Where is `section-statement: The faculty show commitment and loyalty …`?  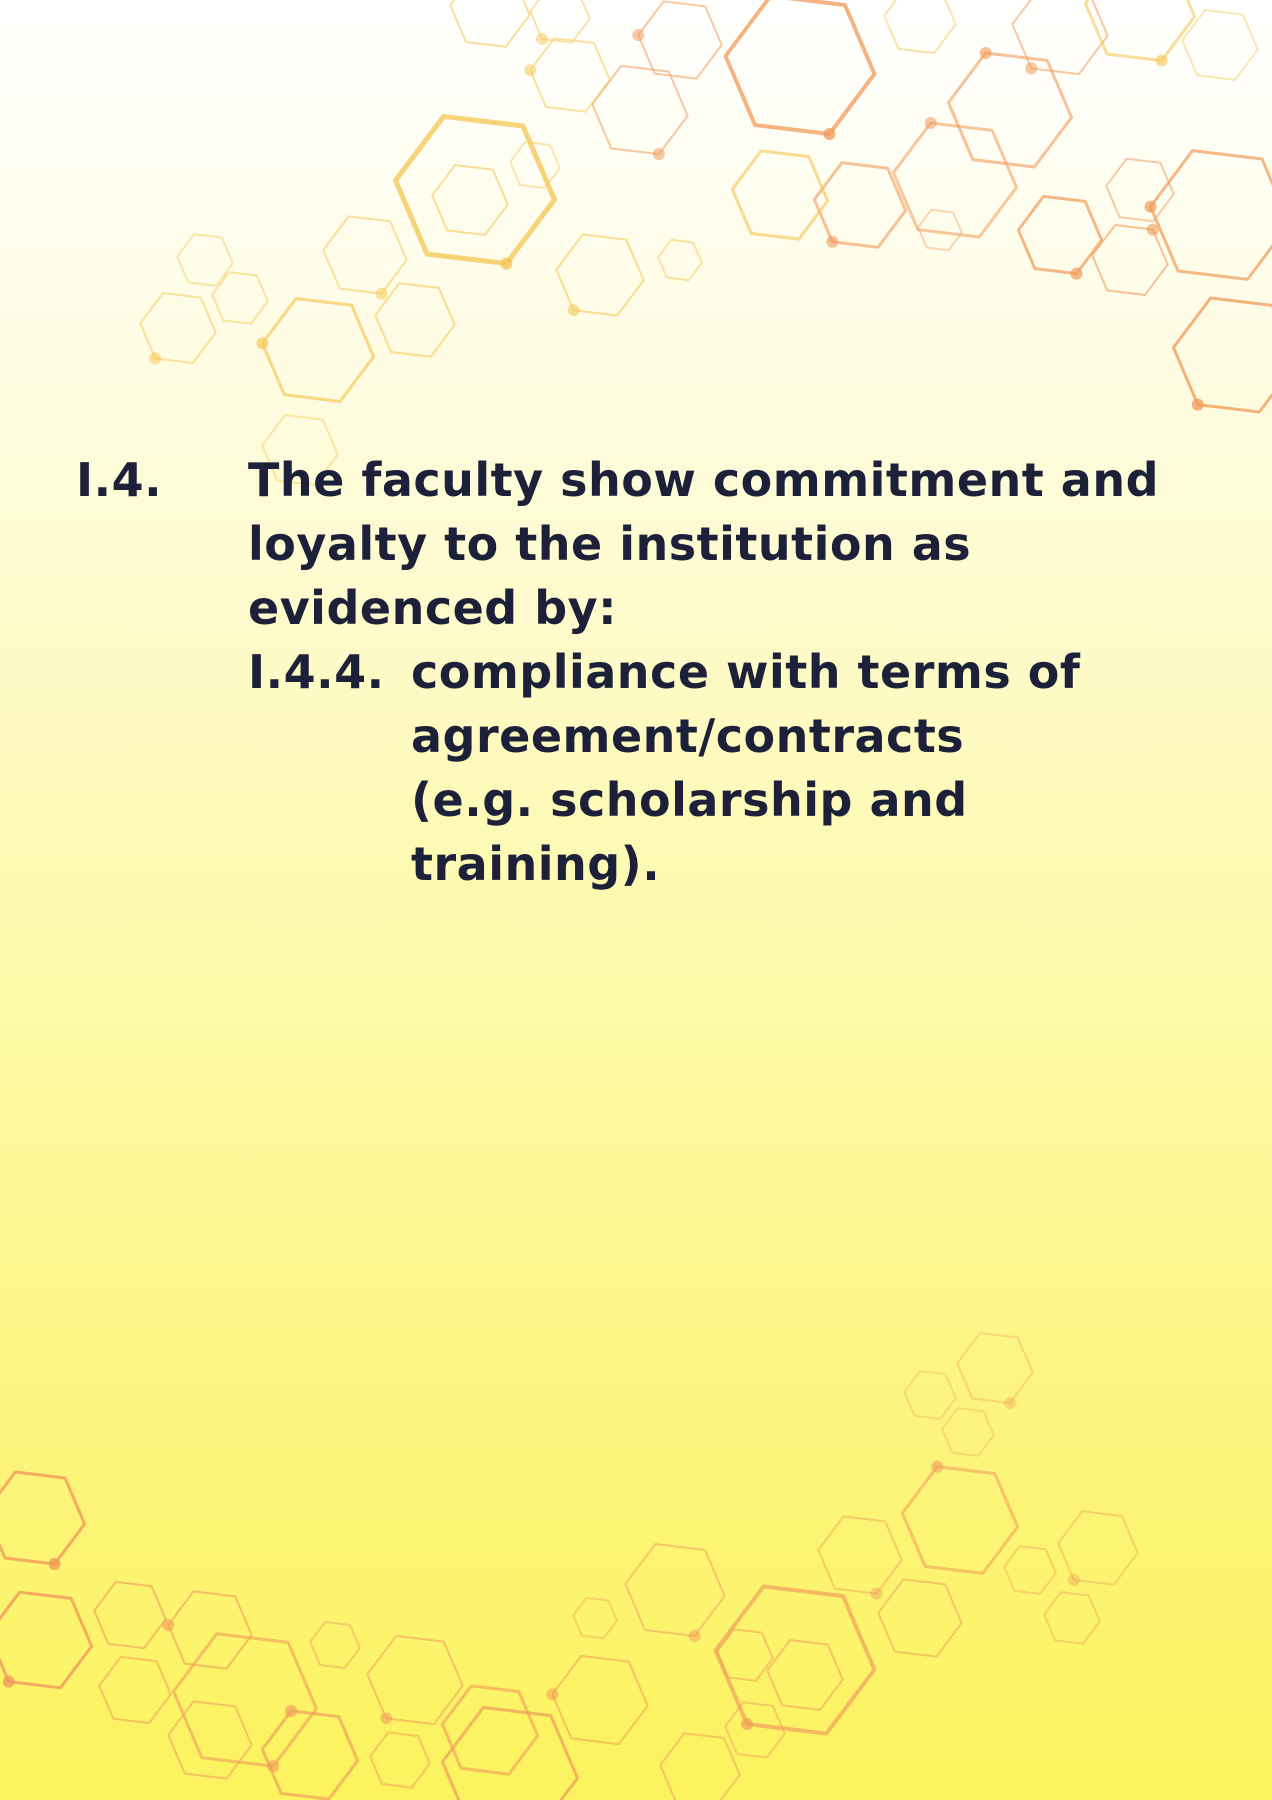 section-statement: The faculty show commitment and loyalty … is located at coordinates (703, 544).